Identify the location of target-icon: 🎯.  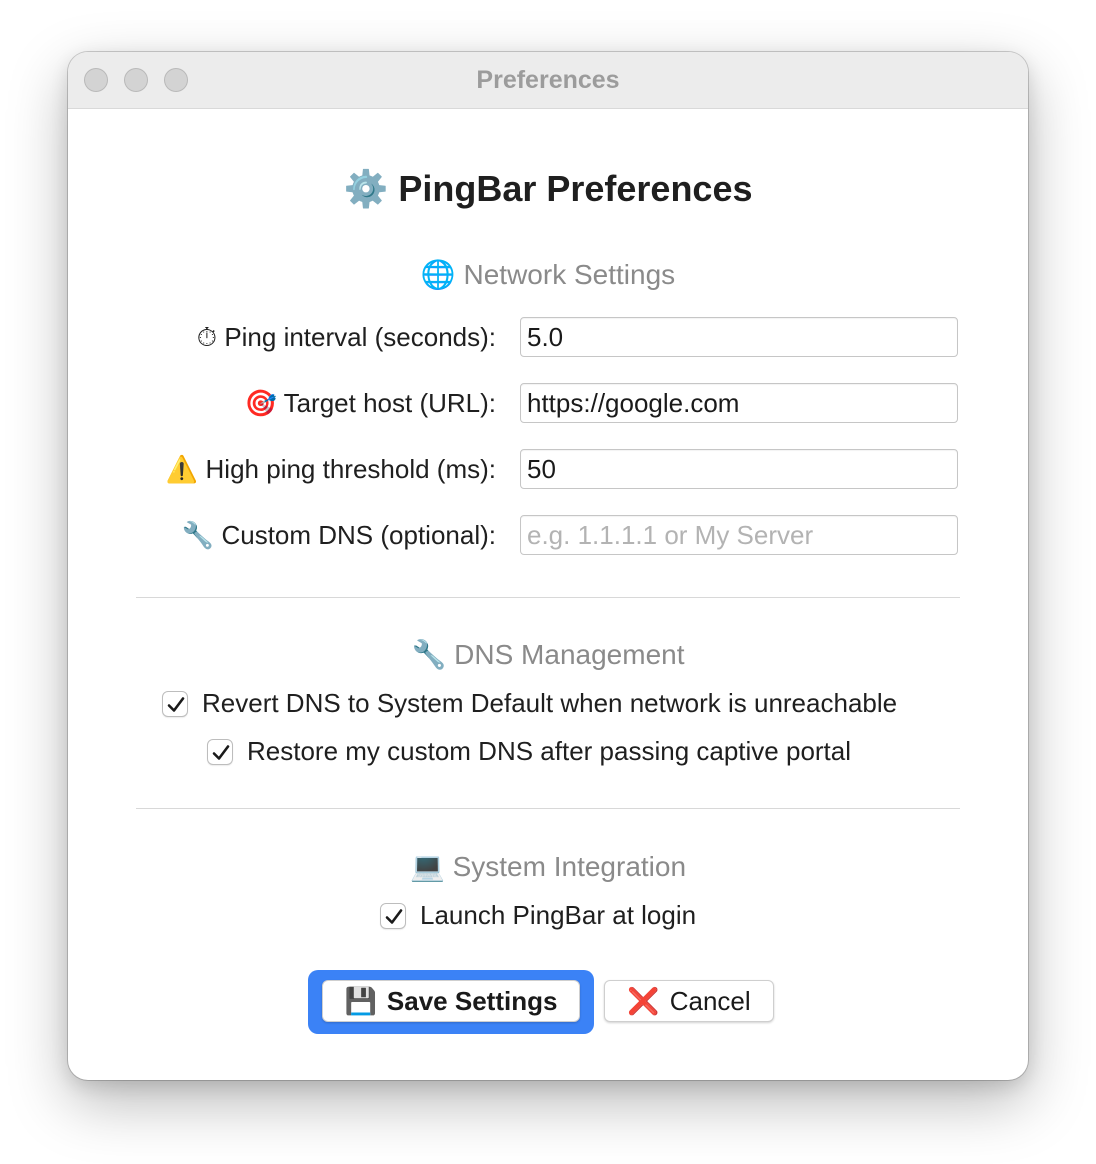
(260, 403).